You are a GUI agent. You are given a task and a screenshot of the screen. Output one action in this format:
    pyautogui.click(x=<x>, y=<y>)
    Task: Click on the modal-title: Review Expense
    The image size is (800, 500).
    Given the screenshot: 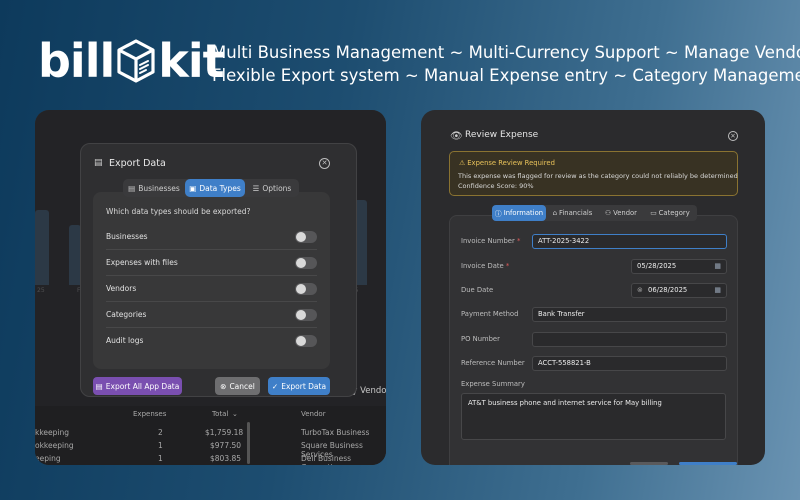 What is the action you would take?
    pyautogui.click(x=502, y=135)
    